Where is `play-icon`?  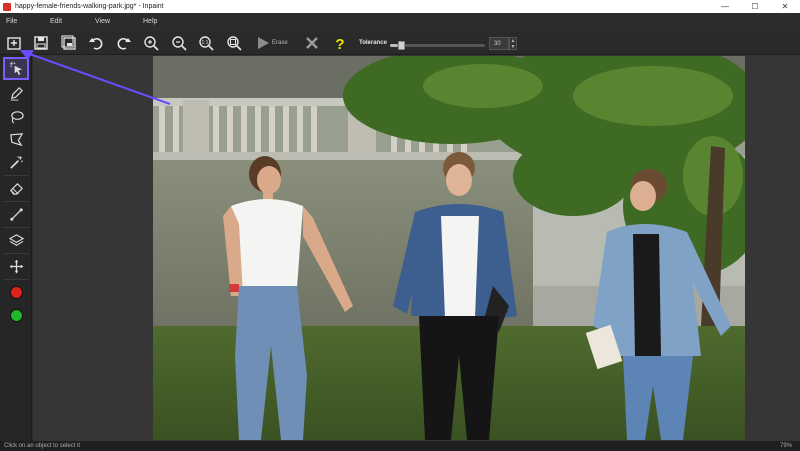
play-icon is located at coordinates (263, 43).